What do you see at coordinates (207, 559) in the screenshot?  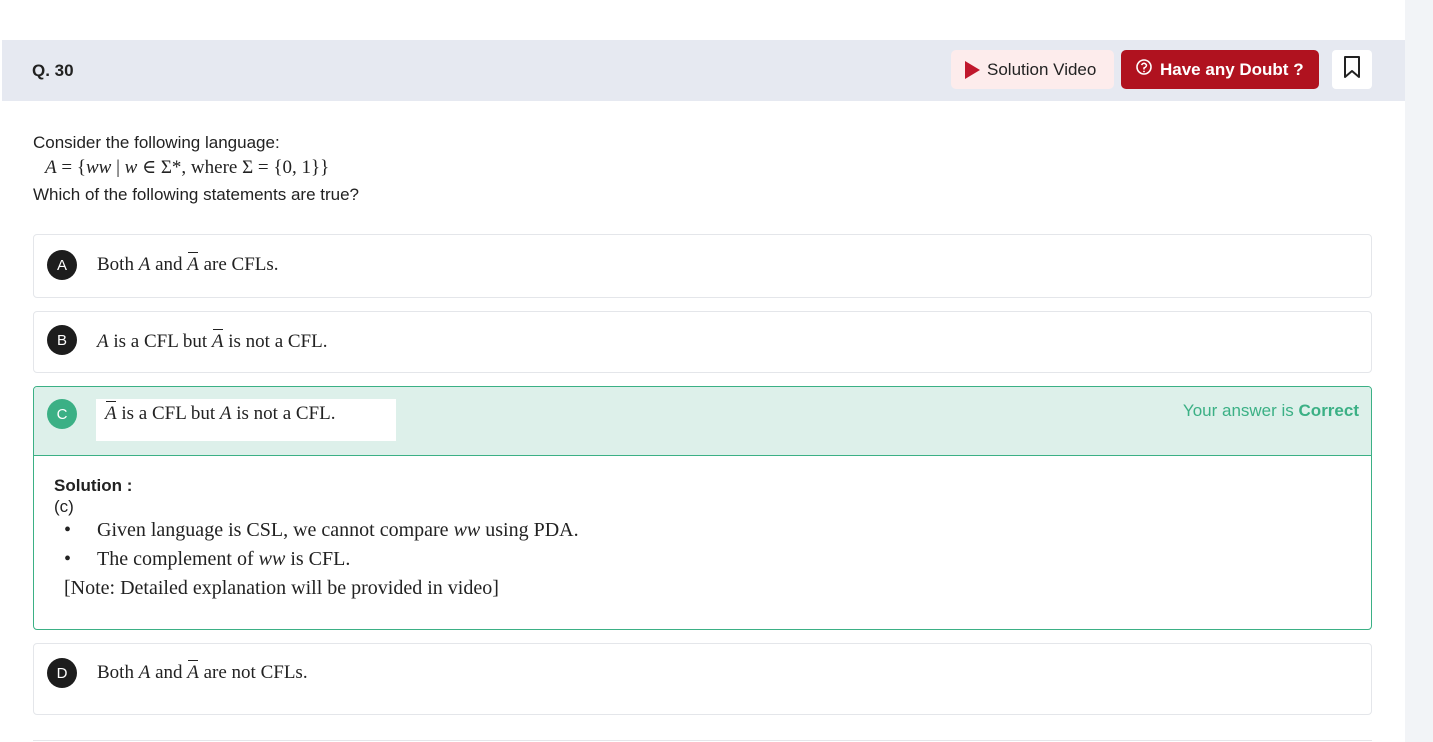 I see `solution-point: • The complement of ww is CFL.` at bounding box center [207, 559].